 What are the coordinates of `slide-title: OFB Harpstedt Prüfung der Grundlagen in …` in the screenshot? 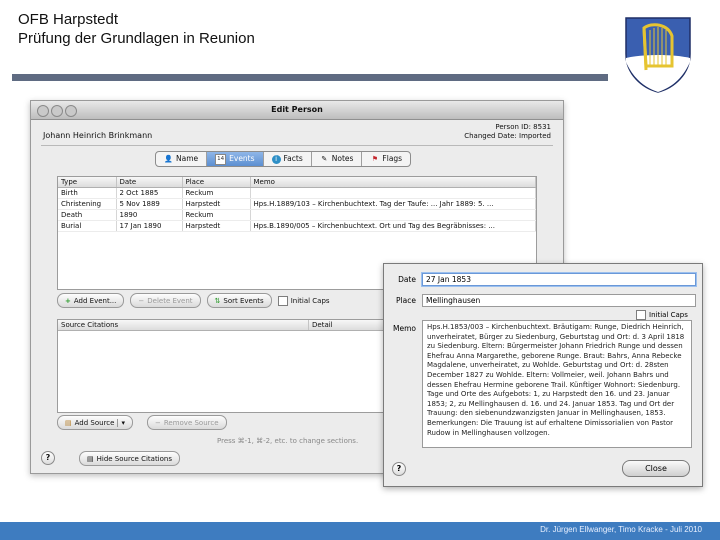 It's located at (136, 29).